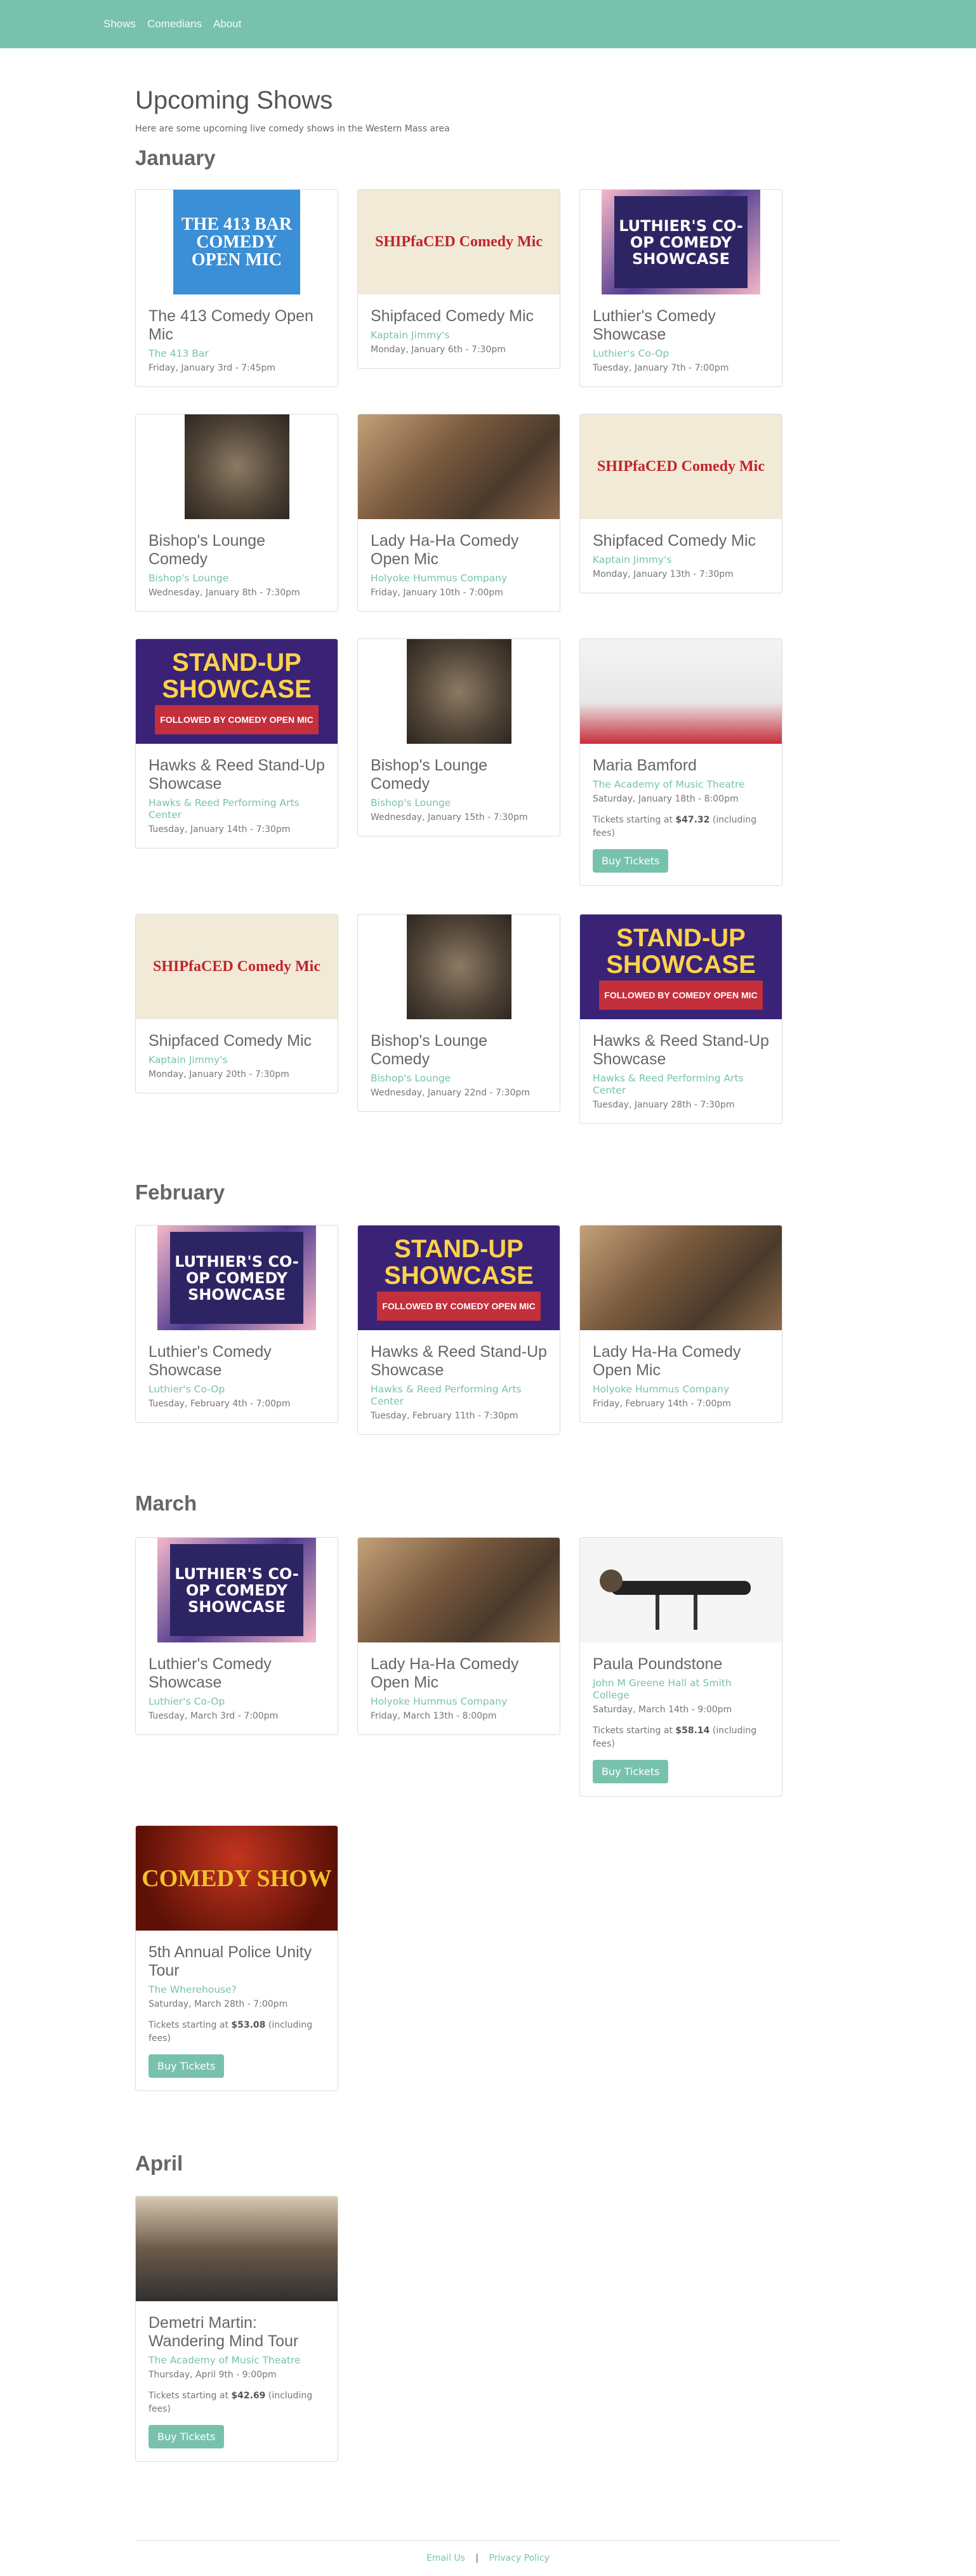 The width and height of the screenshot is (976, 2576). What do you see at coordinates (219, 830) in the screenshot?
I see `show-date: Tuesday, January 14th - 7:30pm` at bounding box center [219, 830].